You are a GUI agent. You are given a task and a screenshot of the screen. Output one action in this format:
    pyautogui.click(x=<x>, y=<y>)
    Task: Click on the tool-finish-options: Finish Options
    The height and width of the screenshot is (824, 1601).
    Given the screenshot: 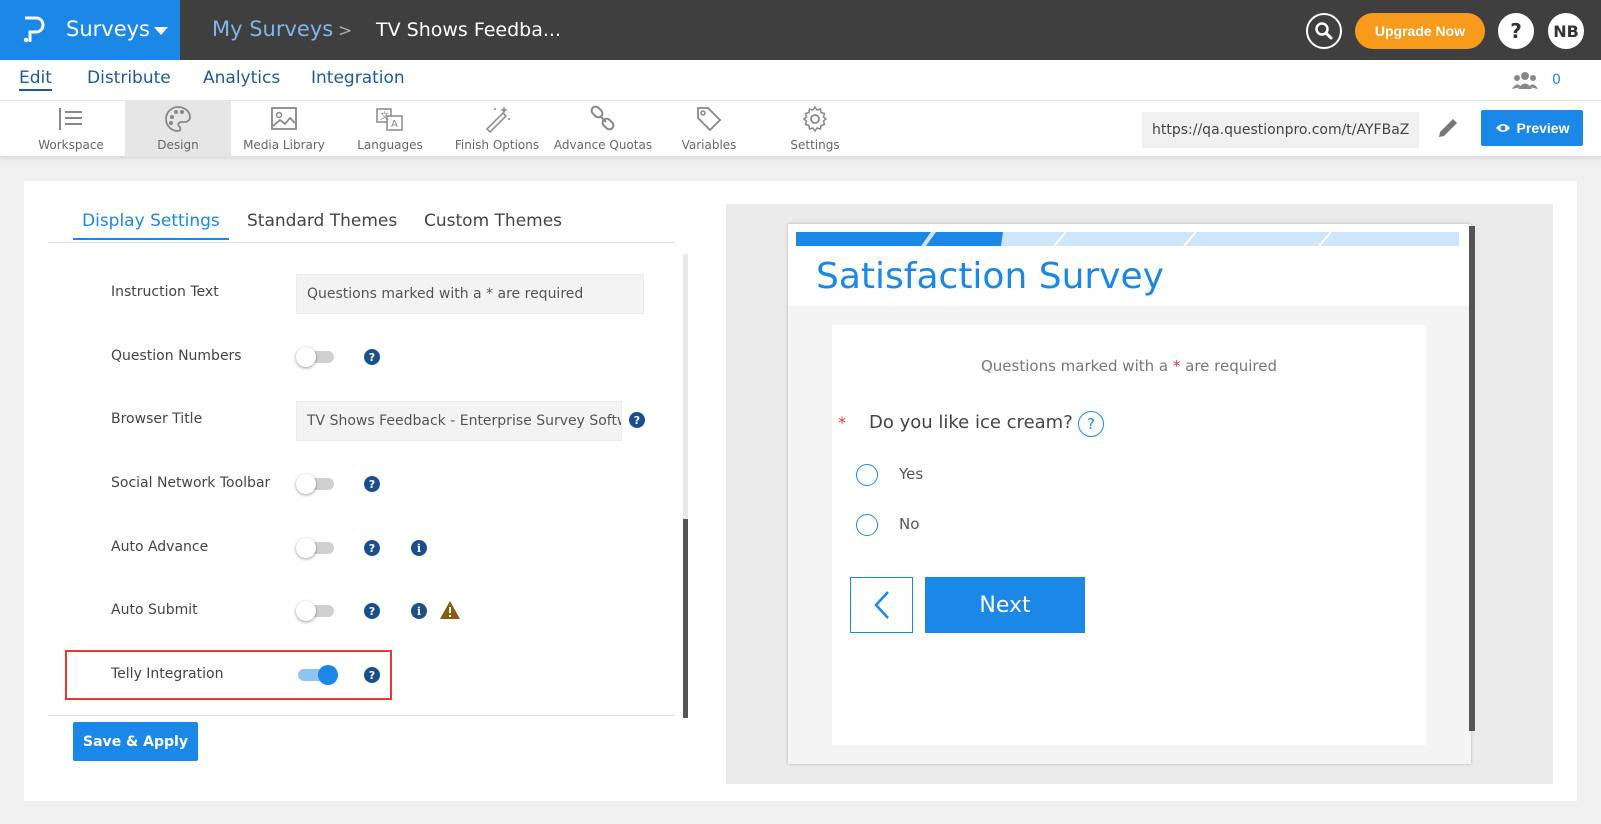 What is the action you would take?
    pyautogui.click(x=497, y=129)
    